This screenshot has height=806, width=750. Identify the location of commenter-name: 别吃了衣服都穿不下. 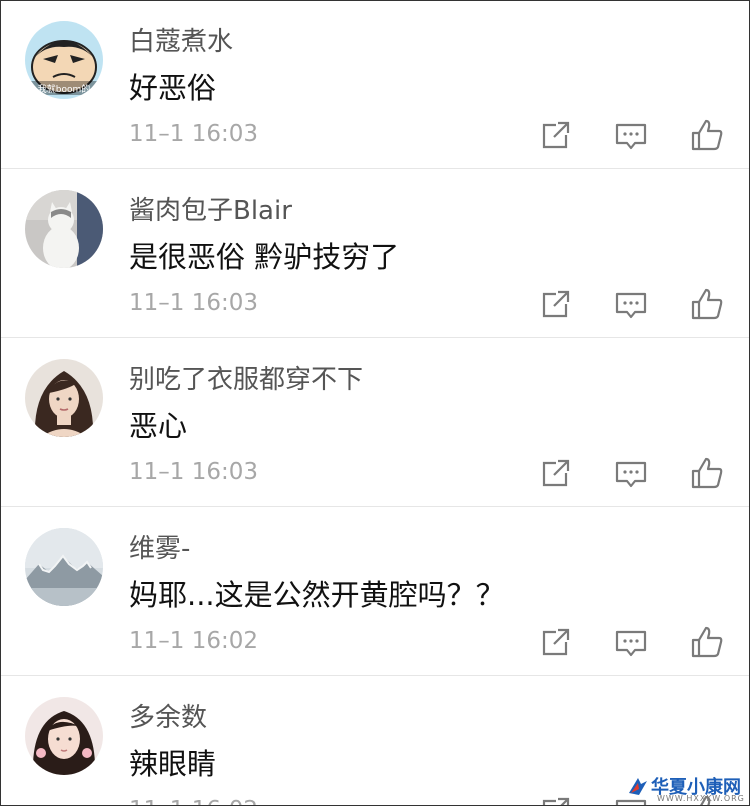
(246, 377).